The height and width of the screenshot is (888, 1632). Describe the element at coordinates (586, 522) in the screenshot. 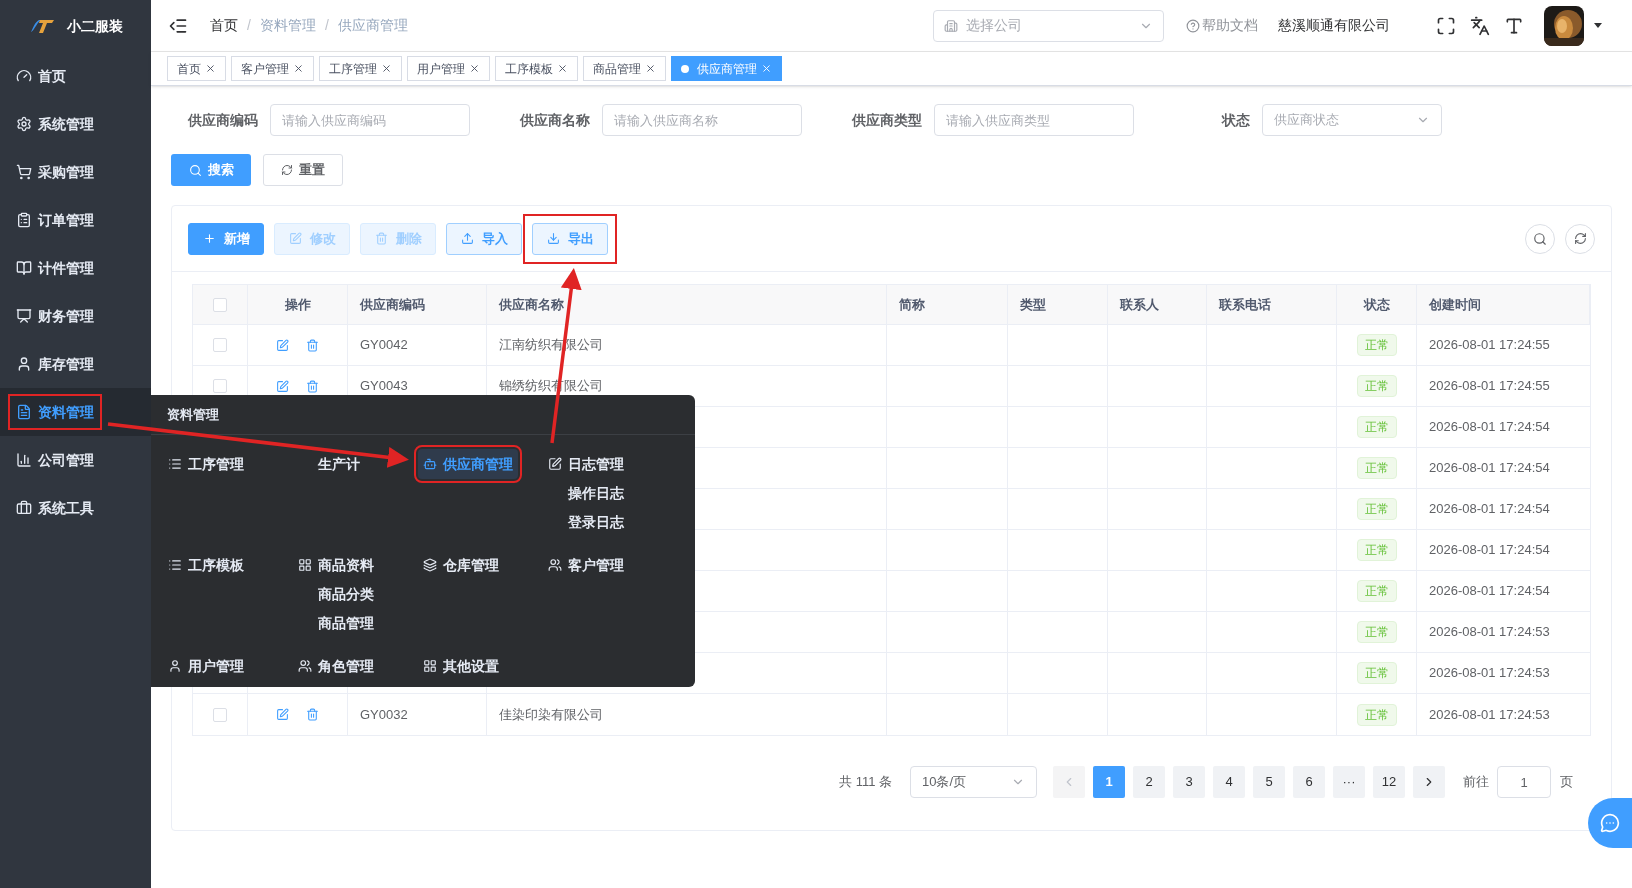

I see `submenu-item: 登录日志` at that location.